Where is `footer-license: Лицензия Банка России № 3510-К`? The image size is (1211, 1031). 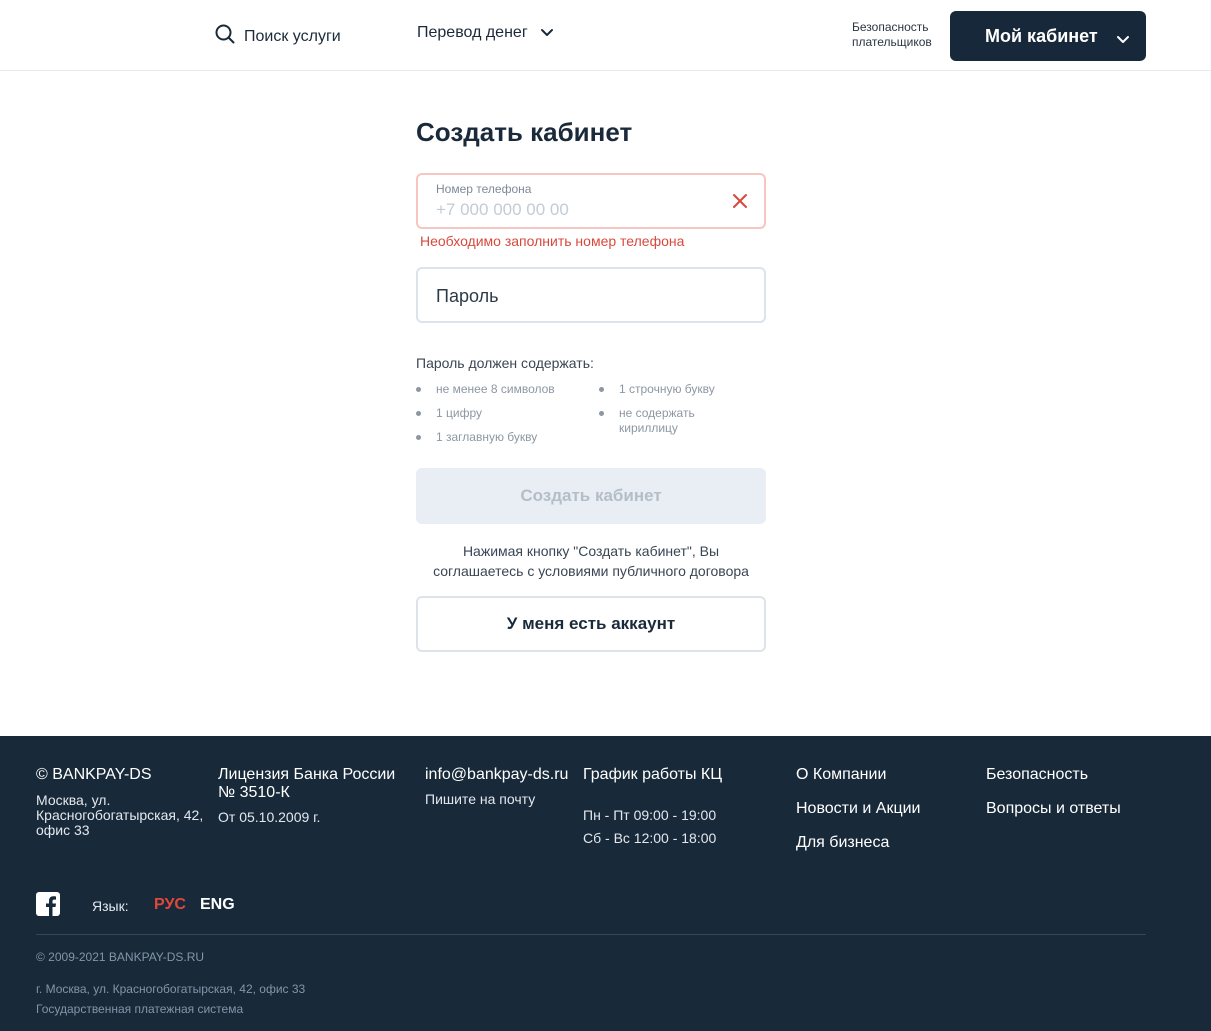
footer-license: Лицензия Банка России № 3510-К is located at coordinates (306, 784).